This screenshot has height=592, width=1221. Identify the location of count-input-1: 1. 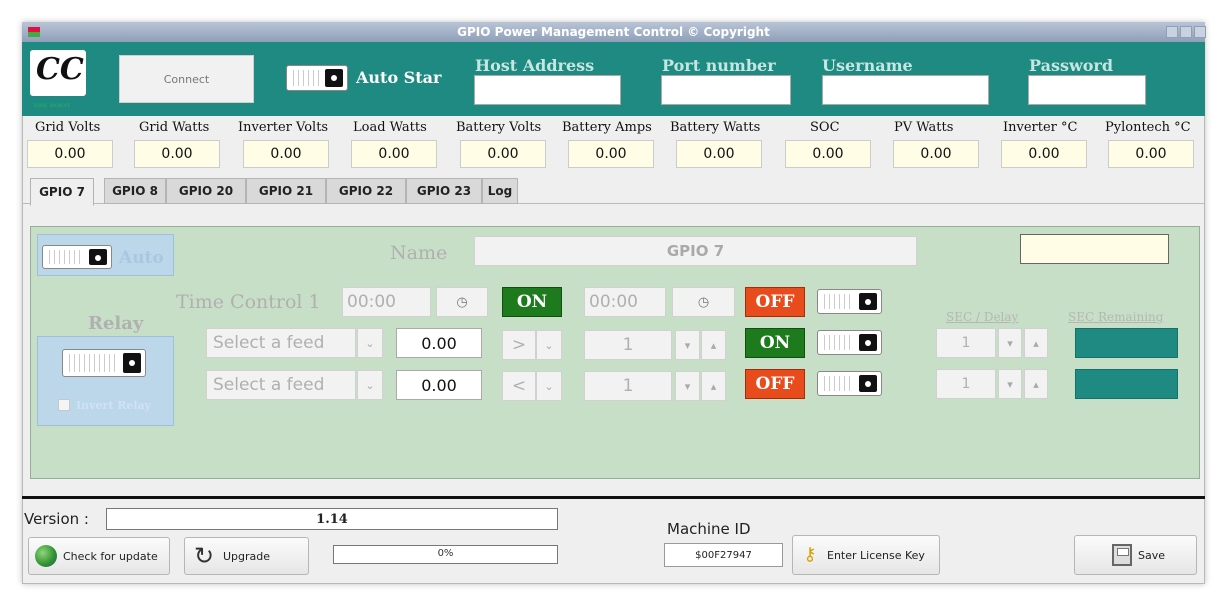
(628, 345).